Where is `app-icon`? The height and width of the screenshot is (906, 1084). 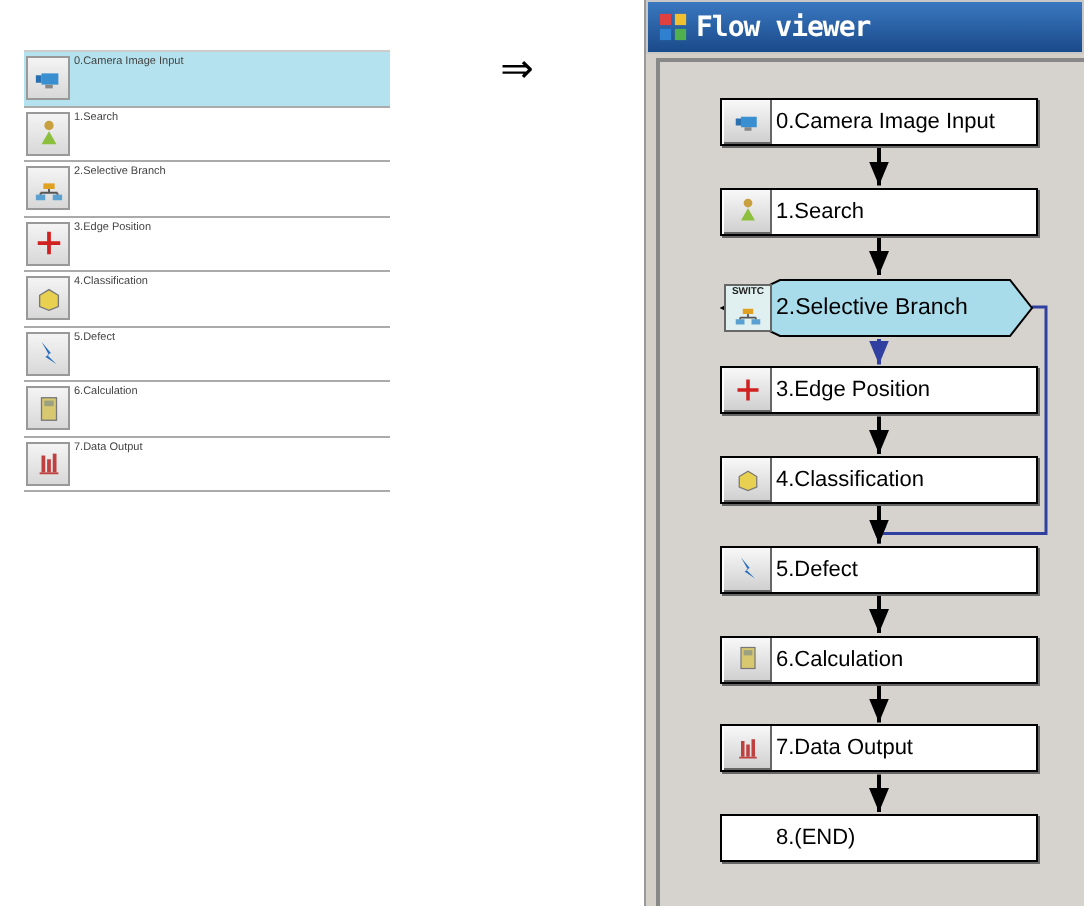 app-icon is located at coordinates (673, 27).